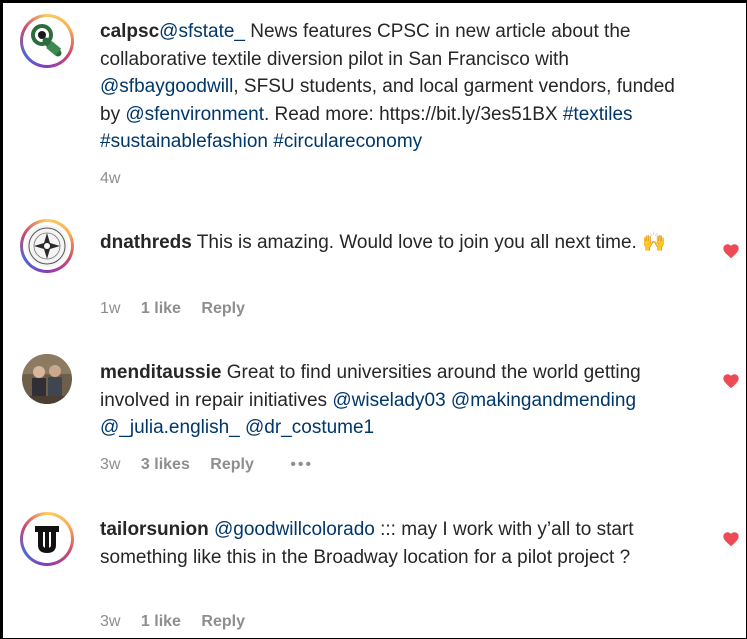 The image size is (747, 639). Describe the element at coordinates (110, 178) in the screenshot. I see `comment-time: 4w` at that location.